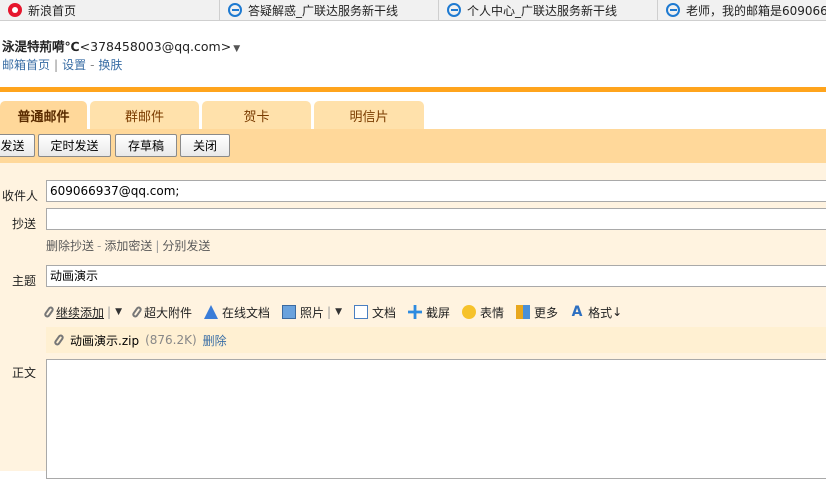 The width and height of the screenshot is (826, 479). I want to click on browser-tab-label: 答疑解惑_广联达服务新干线, so click(323, 10).